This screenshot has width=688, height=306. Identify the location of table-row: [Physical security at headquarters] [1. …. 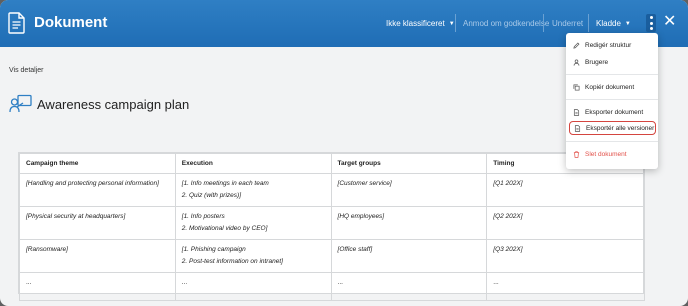
(332, 223).